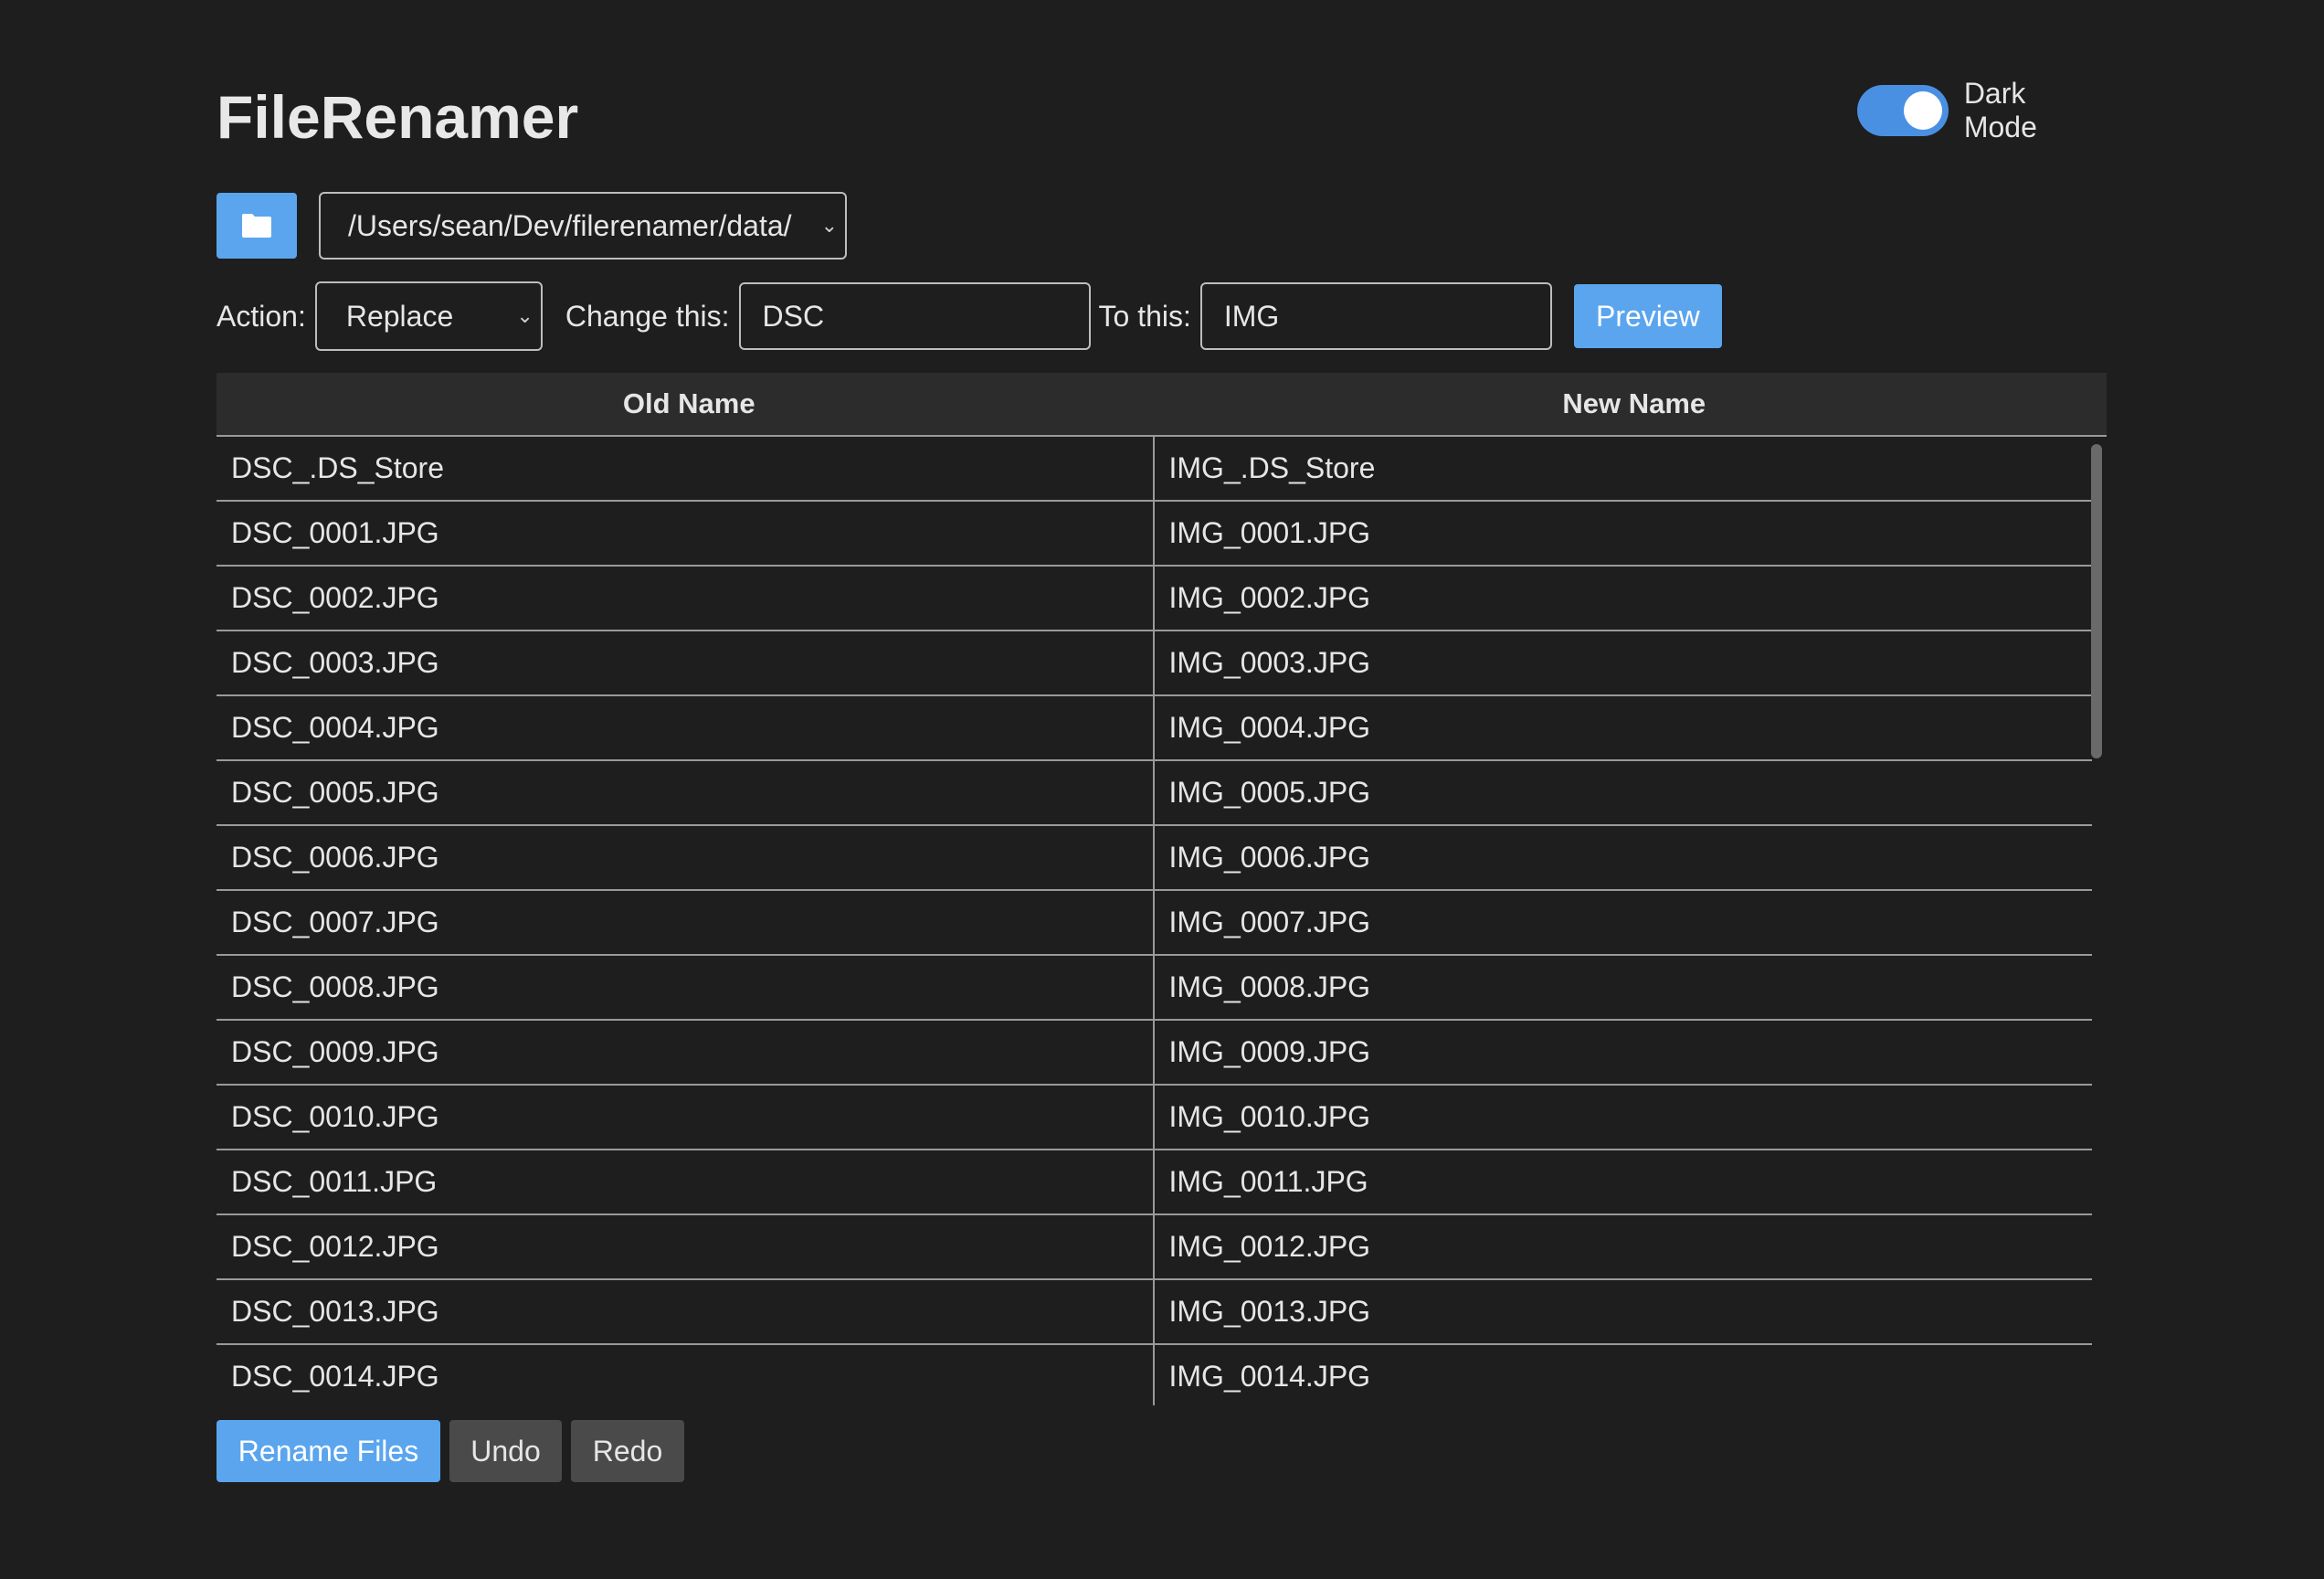  What do you see at coordinates (1269, 662) in the screenshot?
I see `new-name-cell: IMG_0003.JPG` at bounding box center [1269, 662].